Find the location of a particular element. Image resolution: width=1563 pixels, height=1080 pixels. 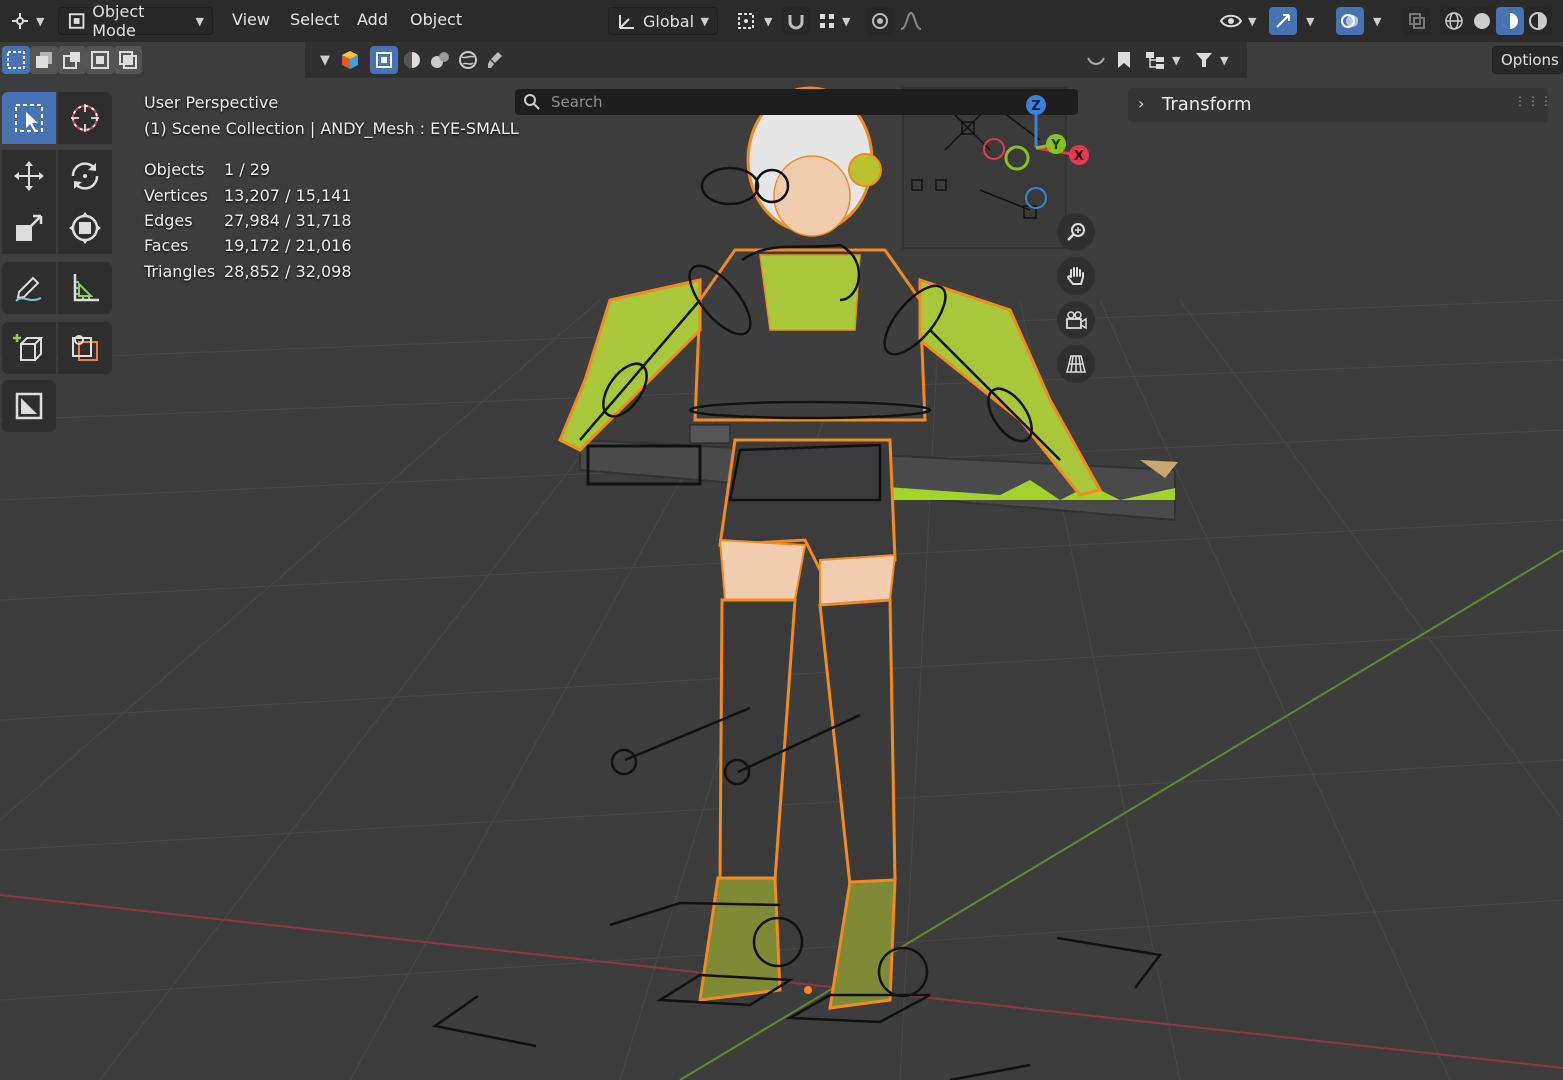

menu-select: Select is located at coordinates (314, 19).